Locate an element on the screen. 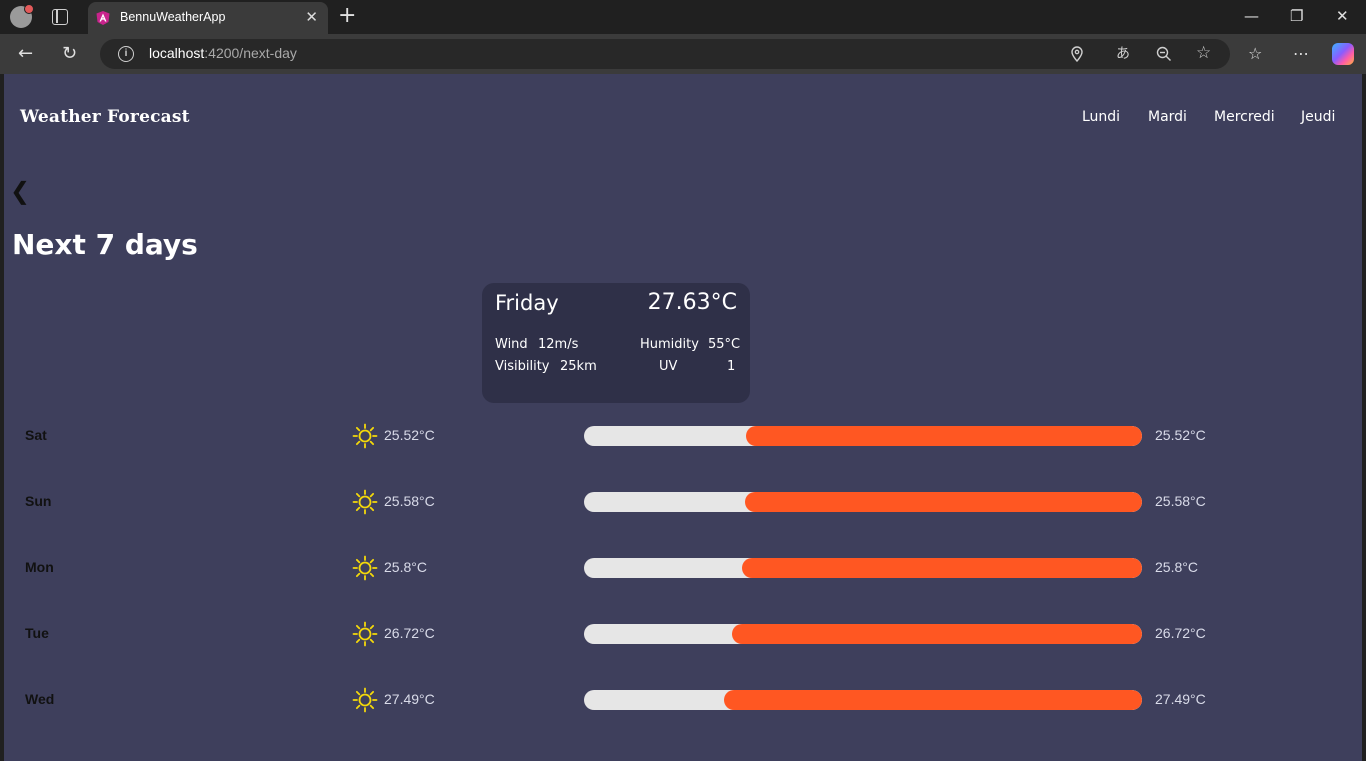 This screenshot has width=1366, height=761. tab-title: BennuWeatherApp is located at coordinates (173, 17).